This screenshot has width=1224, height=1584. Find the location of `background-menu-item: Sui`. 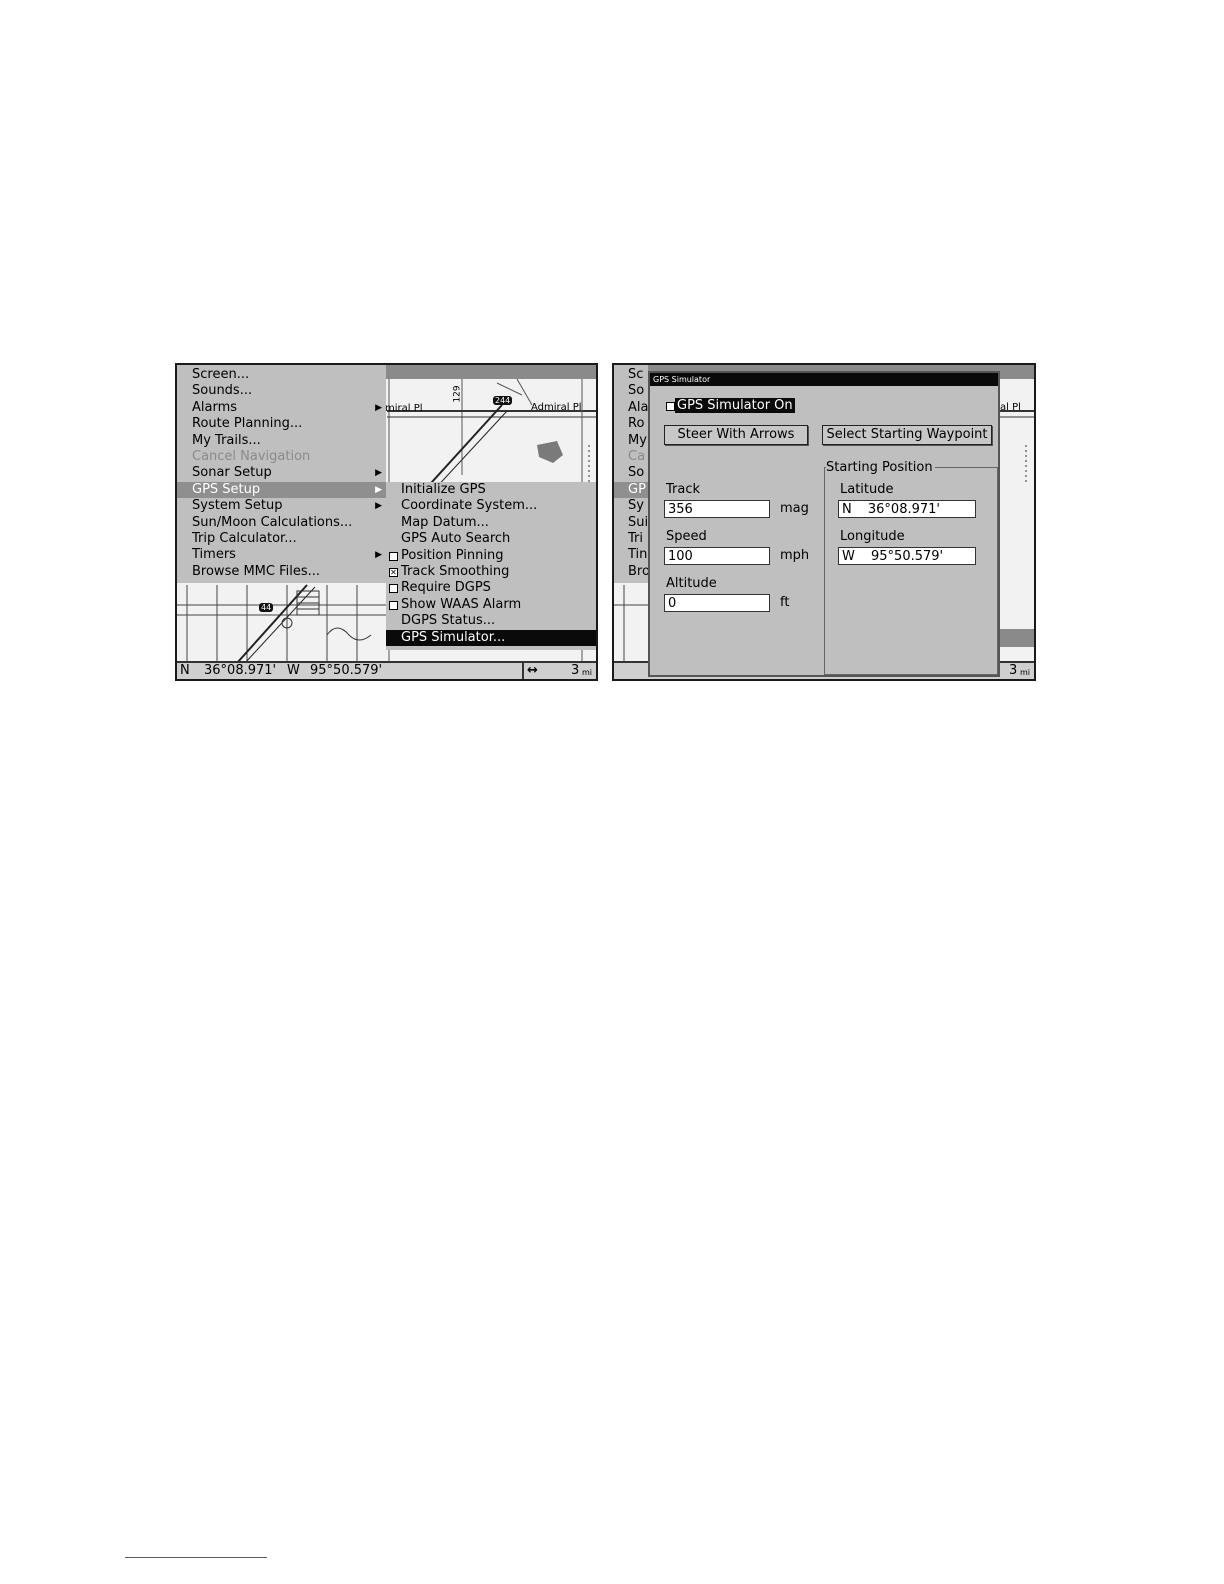

background-menu-item: Sui is located at coordinates (631, 523).